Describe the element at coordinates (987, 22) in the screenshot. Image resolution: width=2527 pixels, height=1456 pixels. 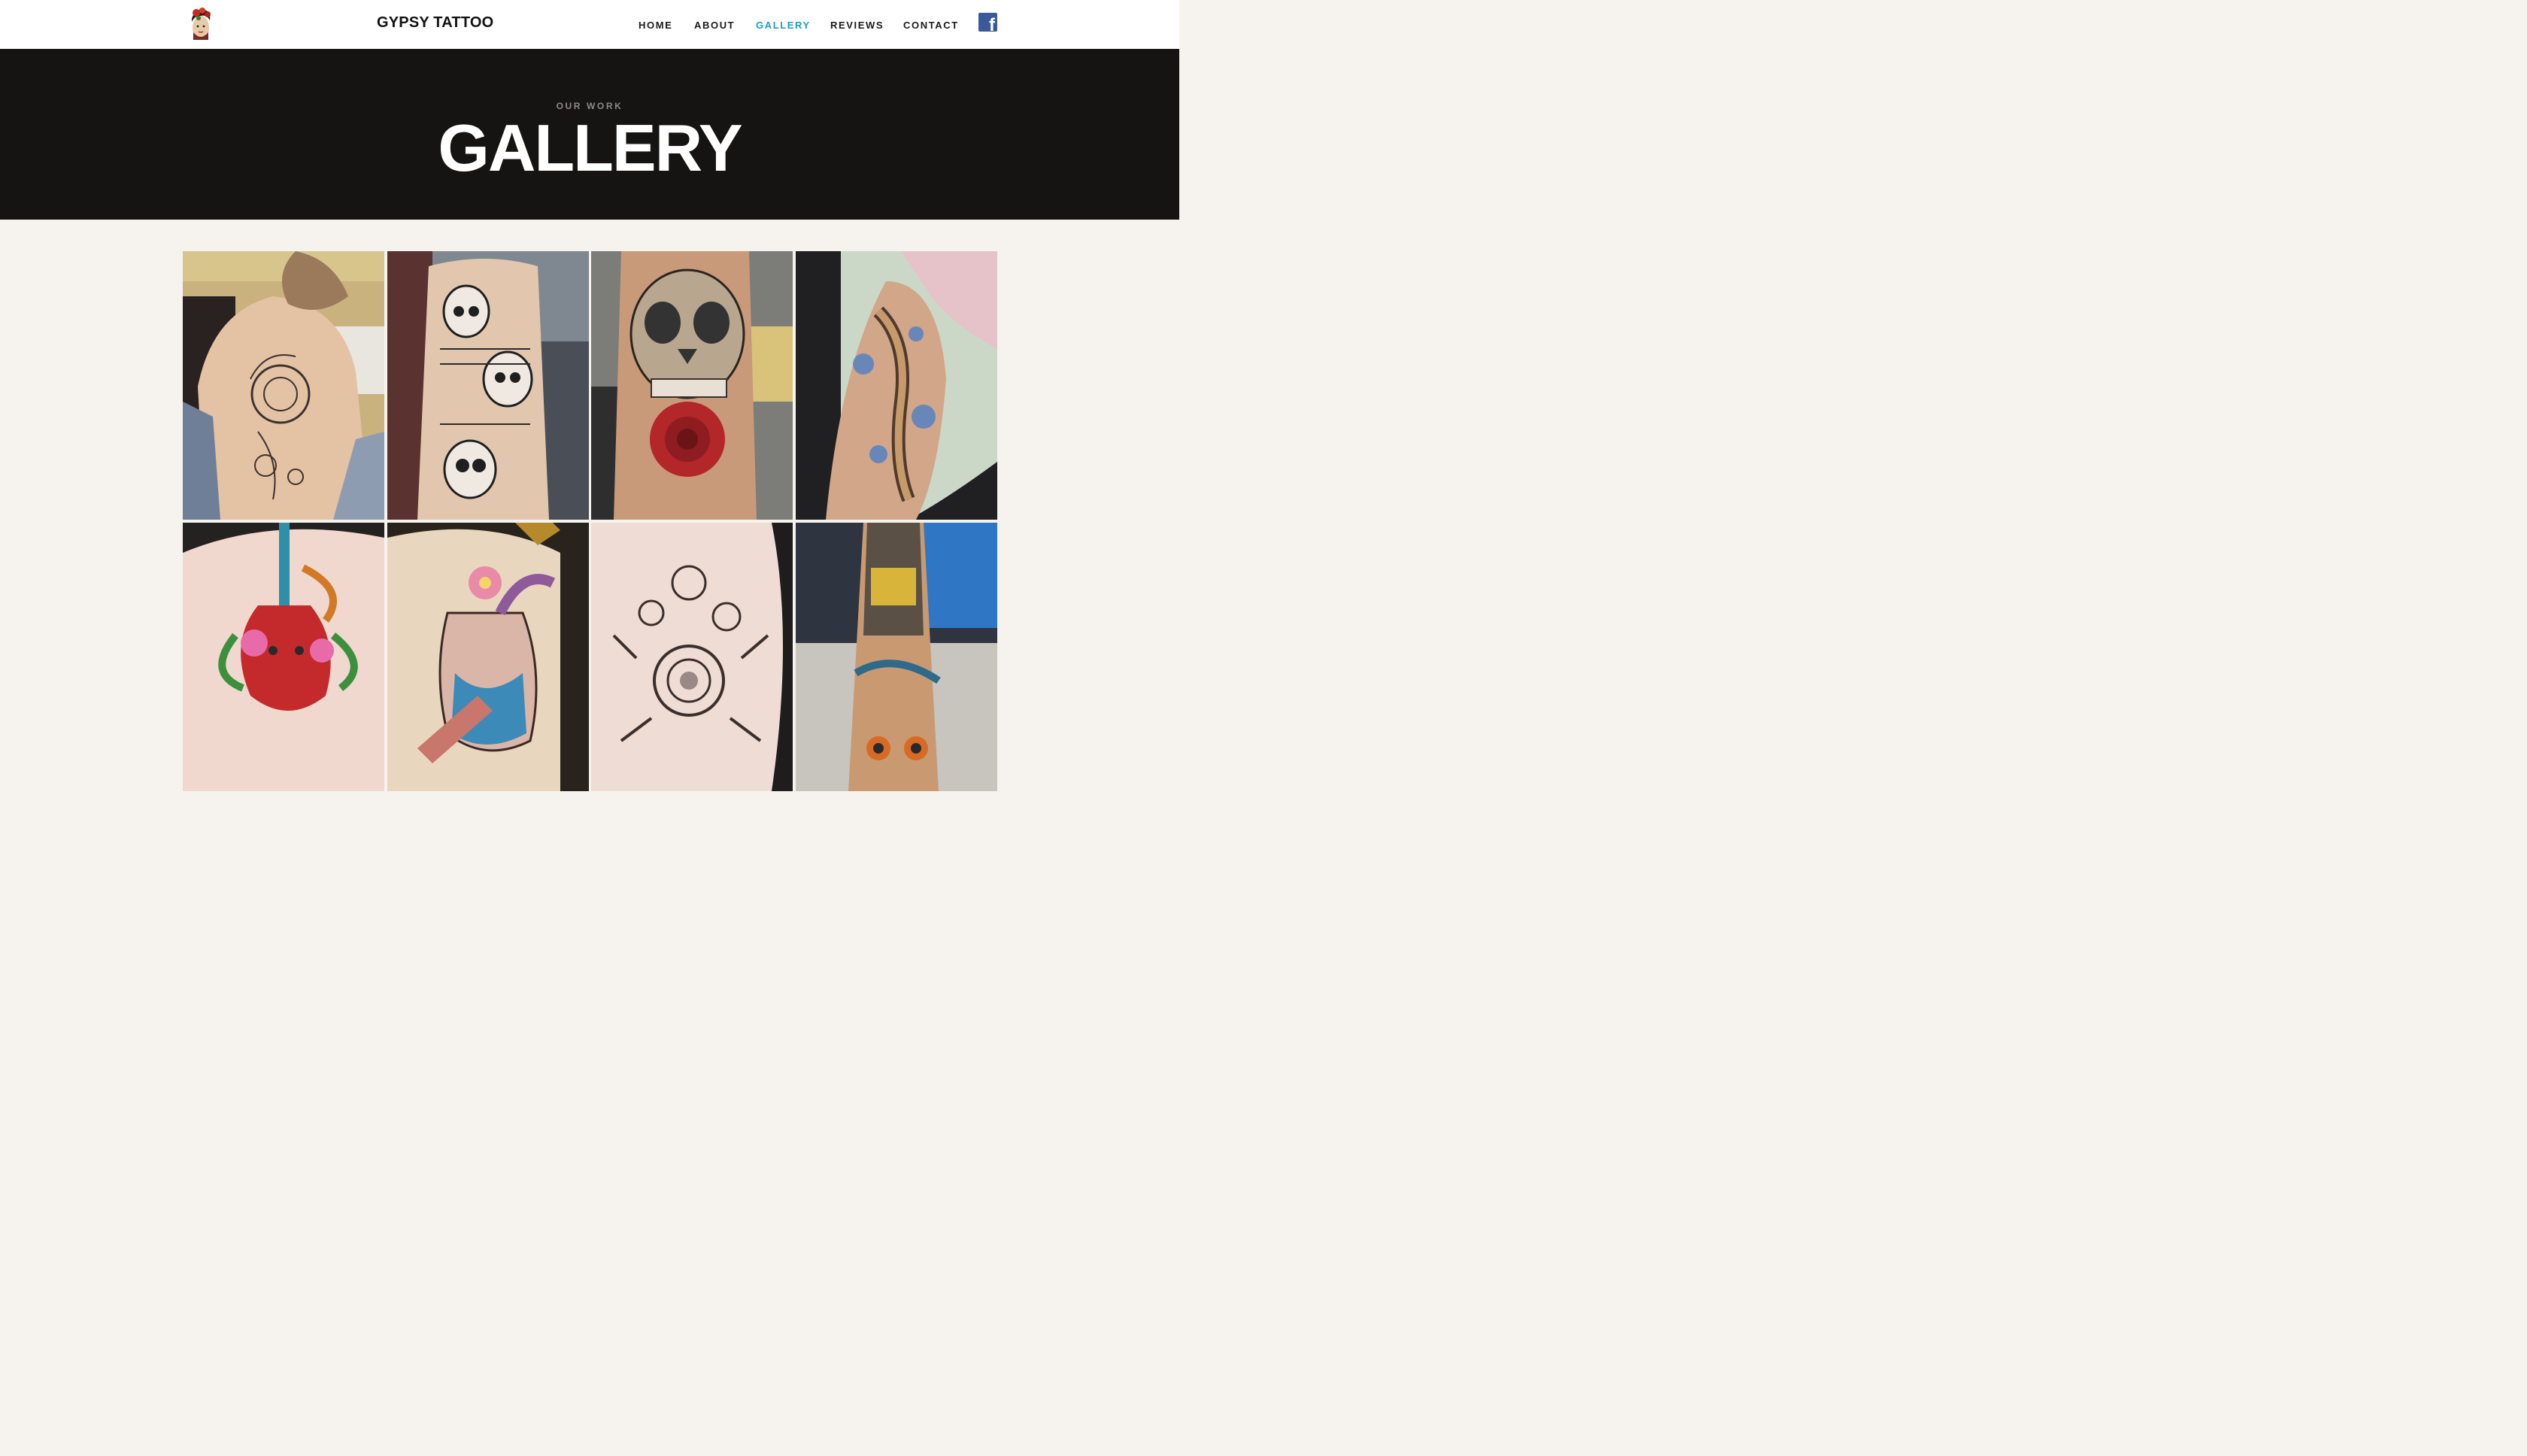
I see `facebook-icon: f` at that location.